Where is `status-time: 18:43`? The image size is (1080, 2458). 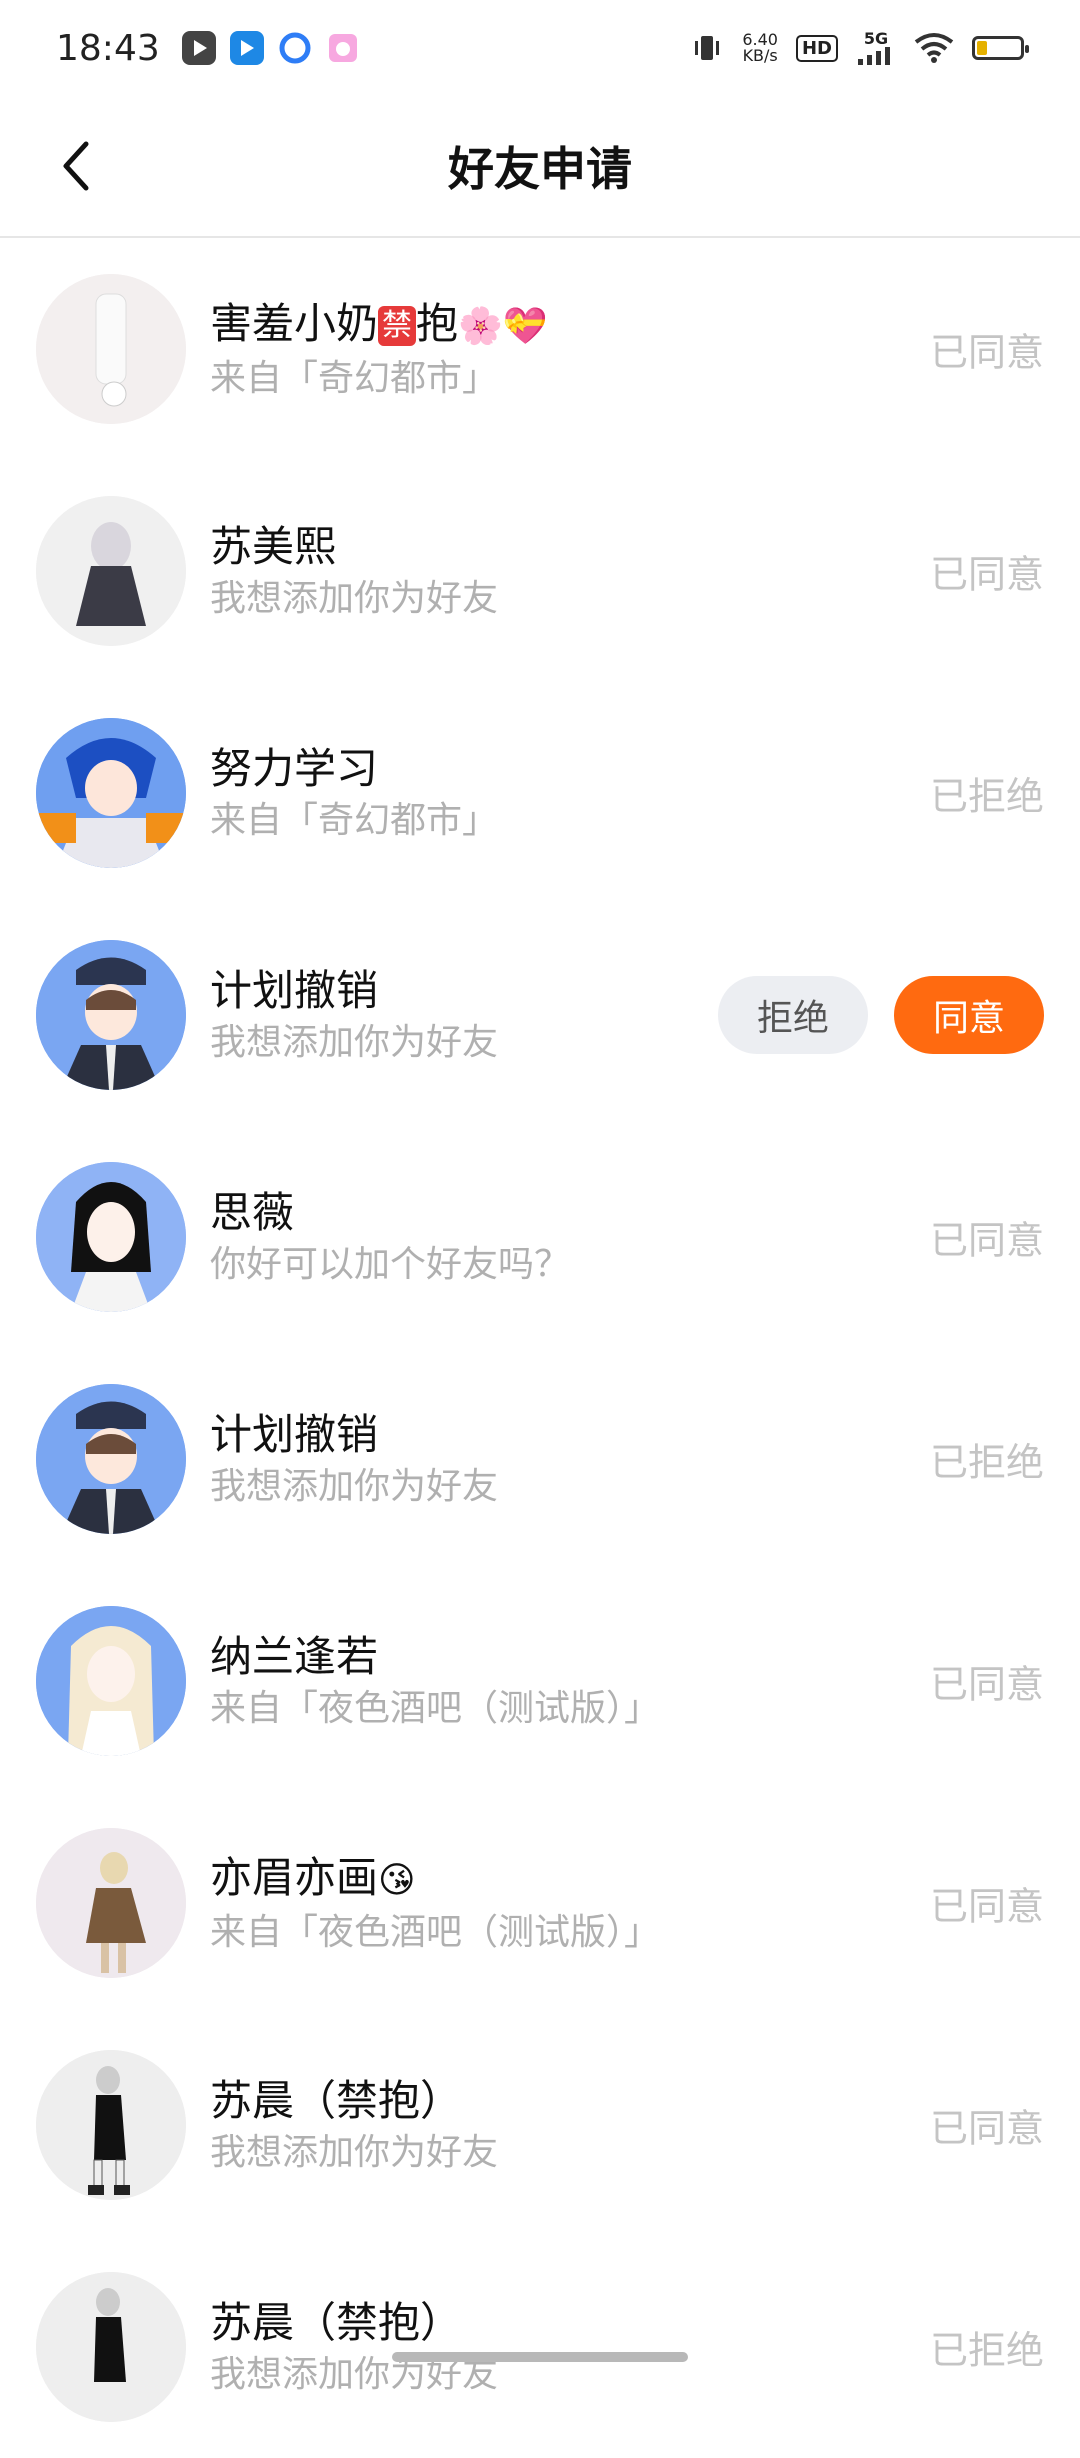
status-time: 18:43 is located at coordinates (108, 48).